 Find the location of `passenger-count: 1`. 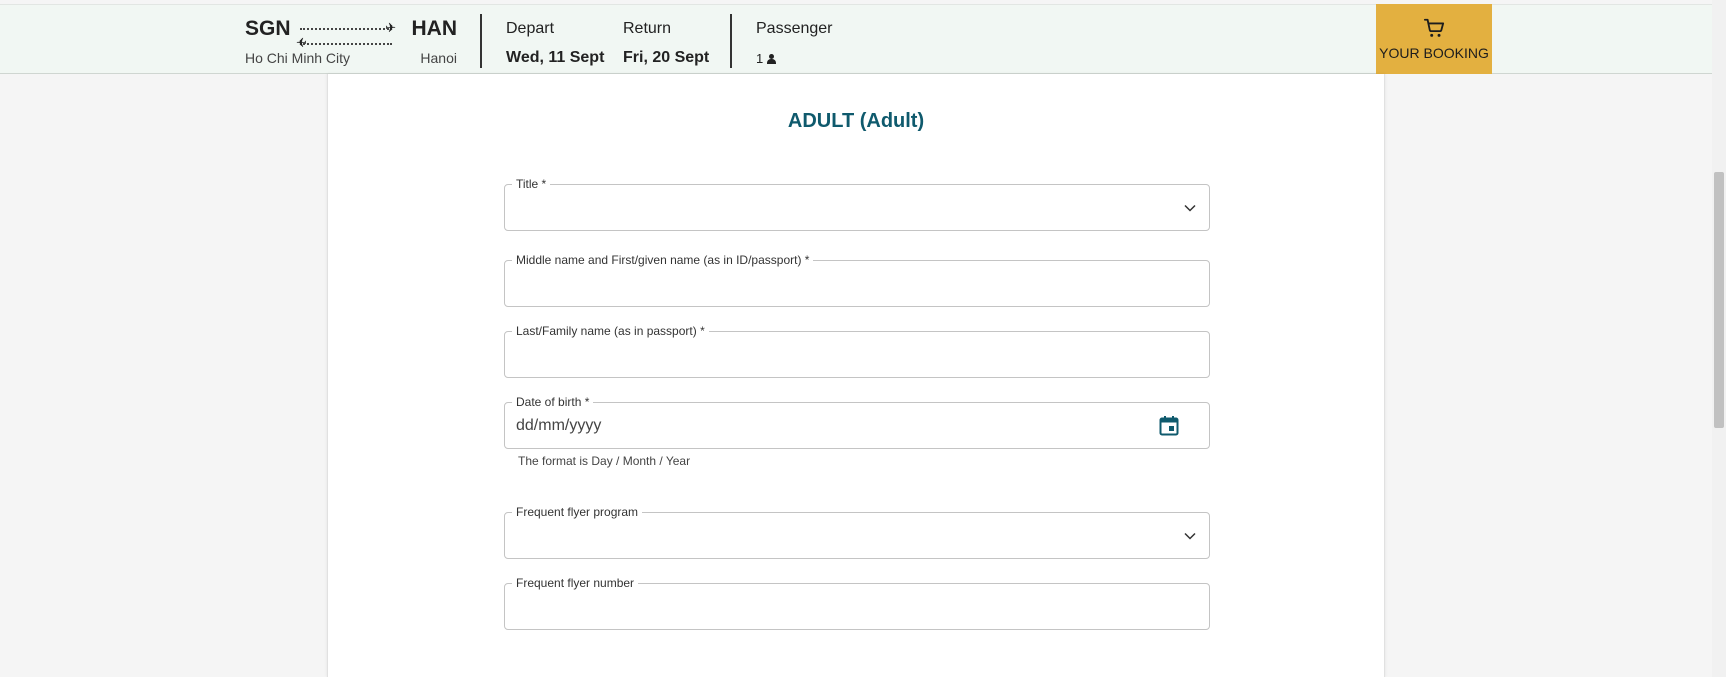

passenger-count: 1 is located at coordinates (766, 58).